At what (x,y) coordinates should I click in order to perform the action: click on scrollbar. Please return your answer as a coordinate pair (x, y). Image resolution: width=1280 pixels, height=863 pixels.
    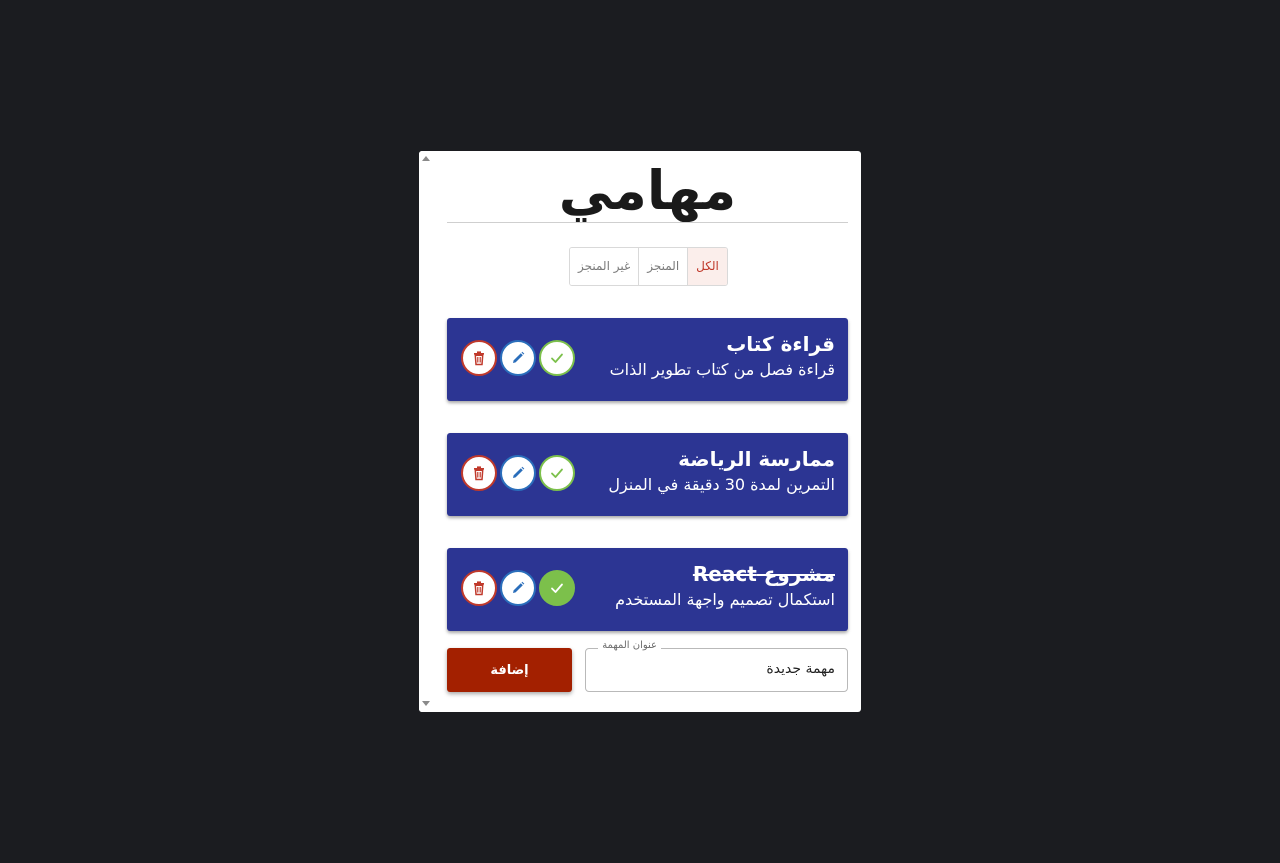
    Looking at the image, I should click on (426, 431).